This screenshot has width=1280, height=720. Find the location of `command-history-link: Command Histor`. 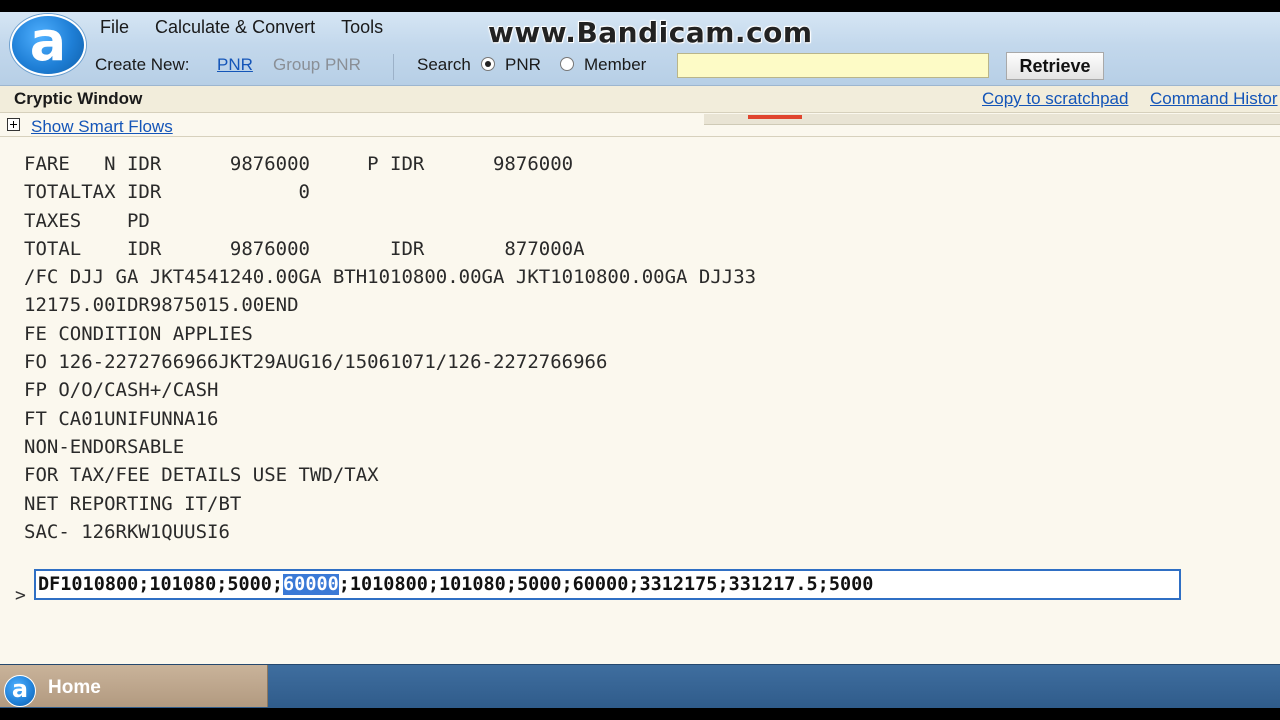

command-history-link: Command Histor is located at coordinates (1214, 99).